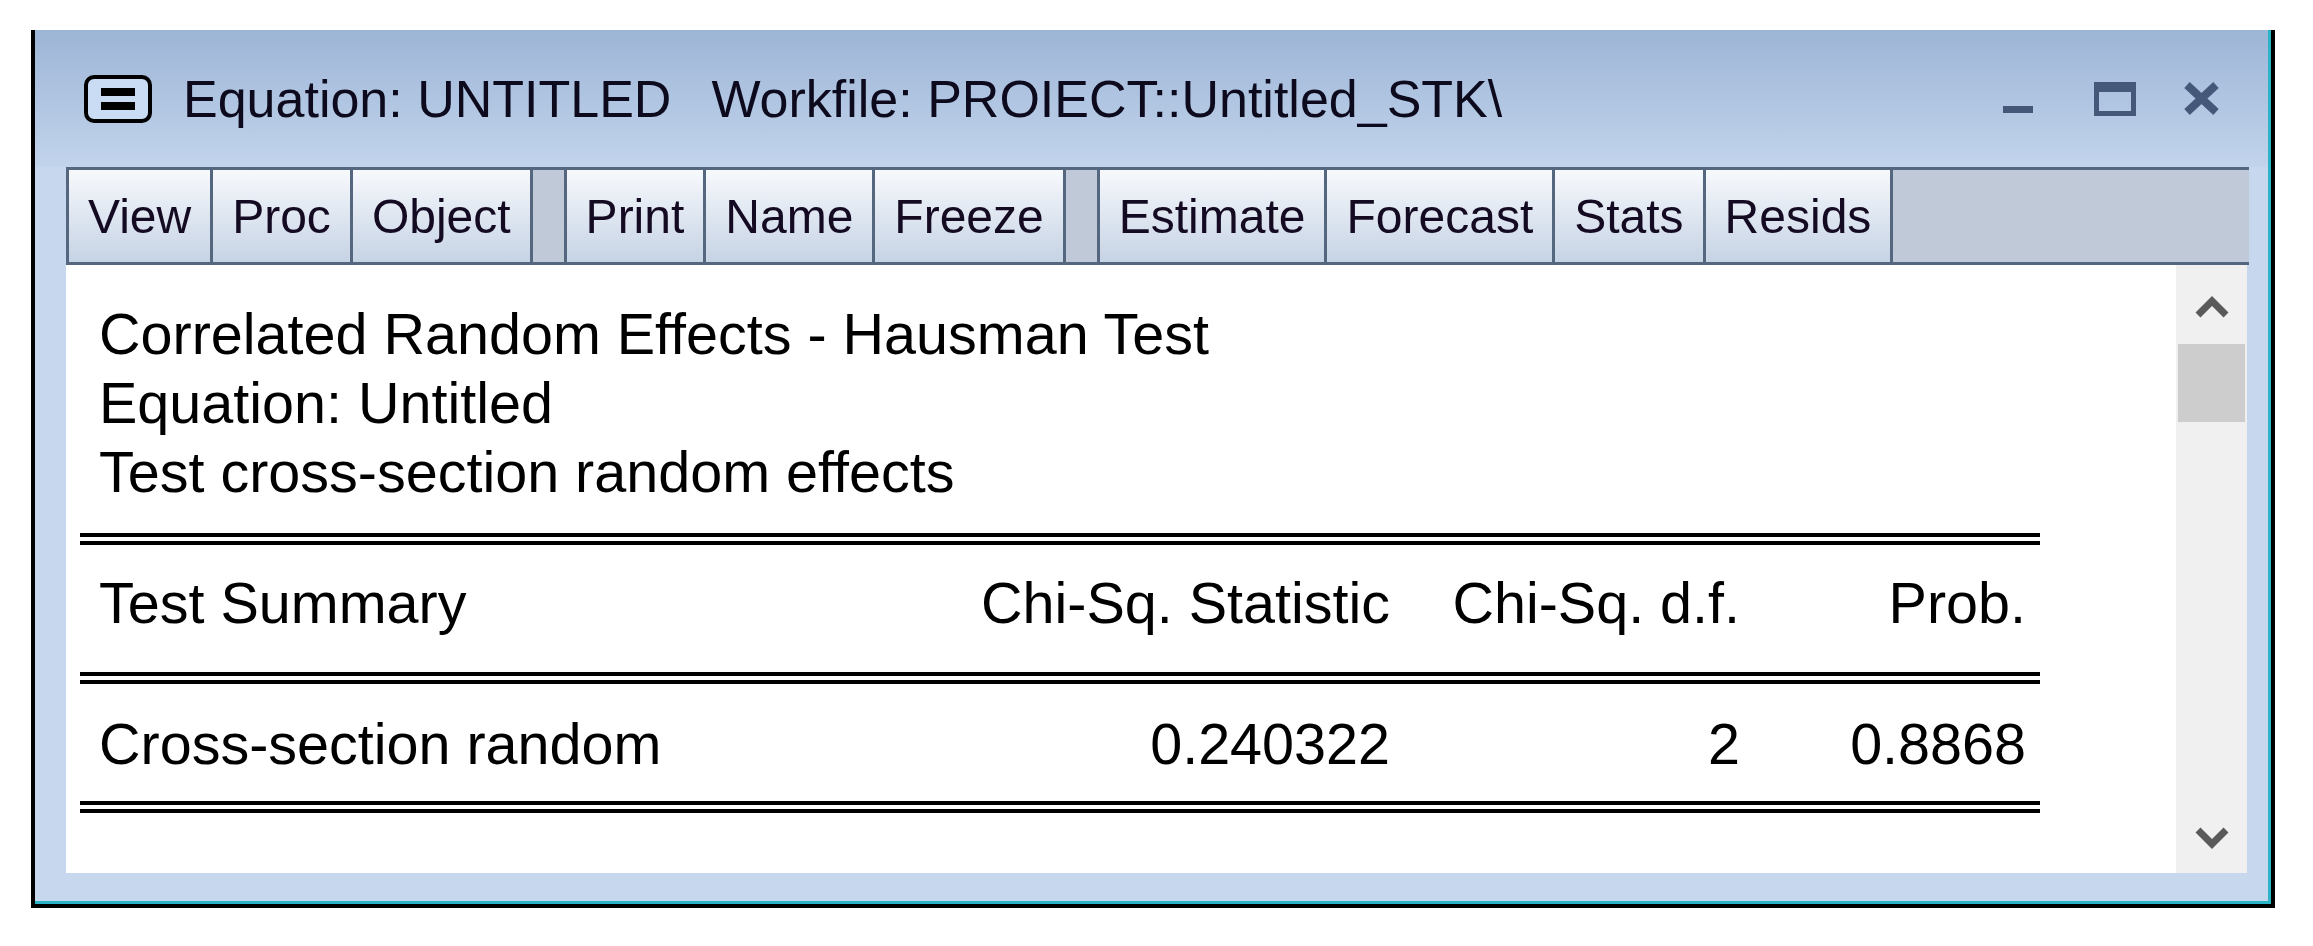 The height and width of the screenshot is (946, 2313). I want to click on toolbar-button: View, so click(141, 216).